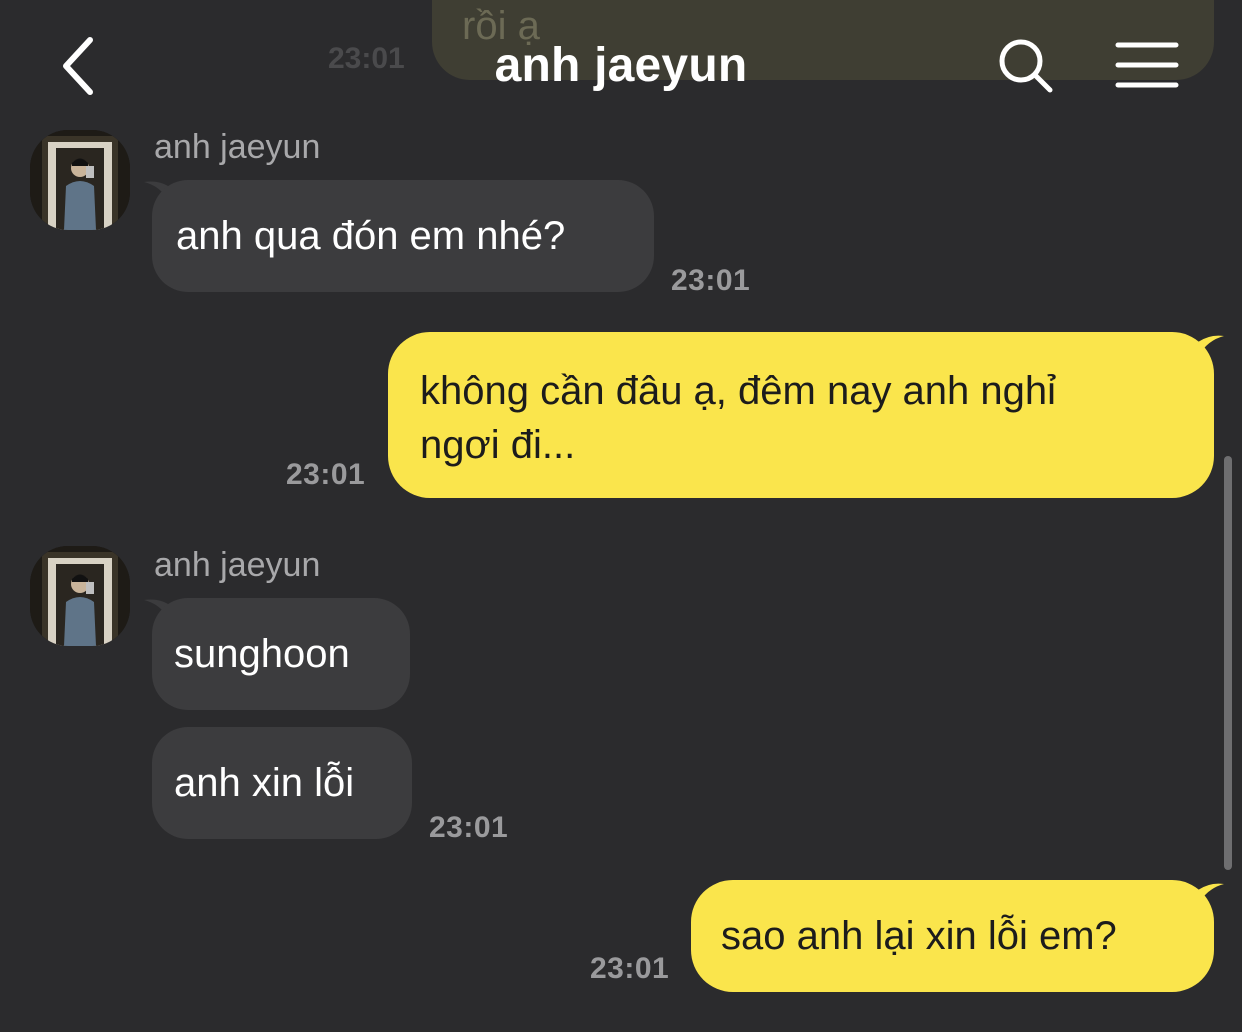 Image resolution: width=1242 pixels, height=1032 pixels. Describe the element at coordinates (371, 236) in the screenshot. I see `message-text: anh qua đón em nhé?` at that location.